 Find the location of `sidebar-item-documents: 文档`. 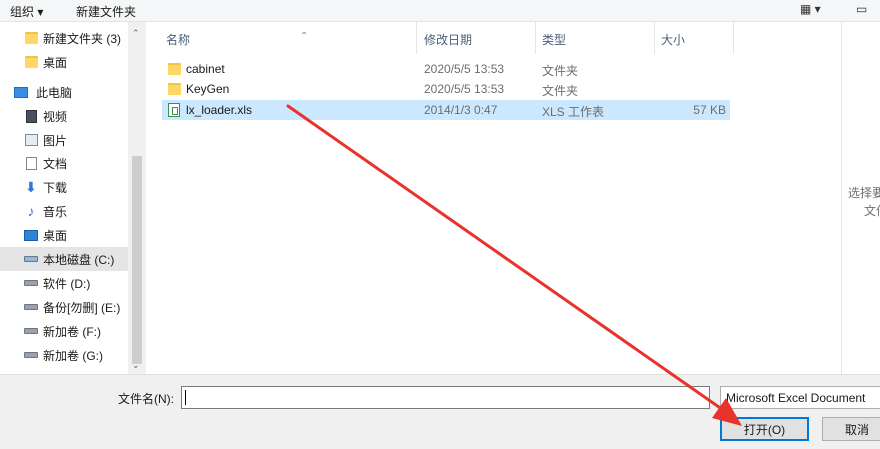

sidebar-item-documents: 文档 is located at coordinates (64, 163).